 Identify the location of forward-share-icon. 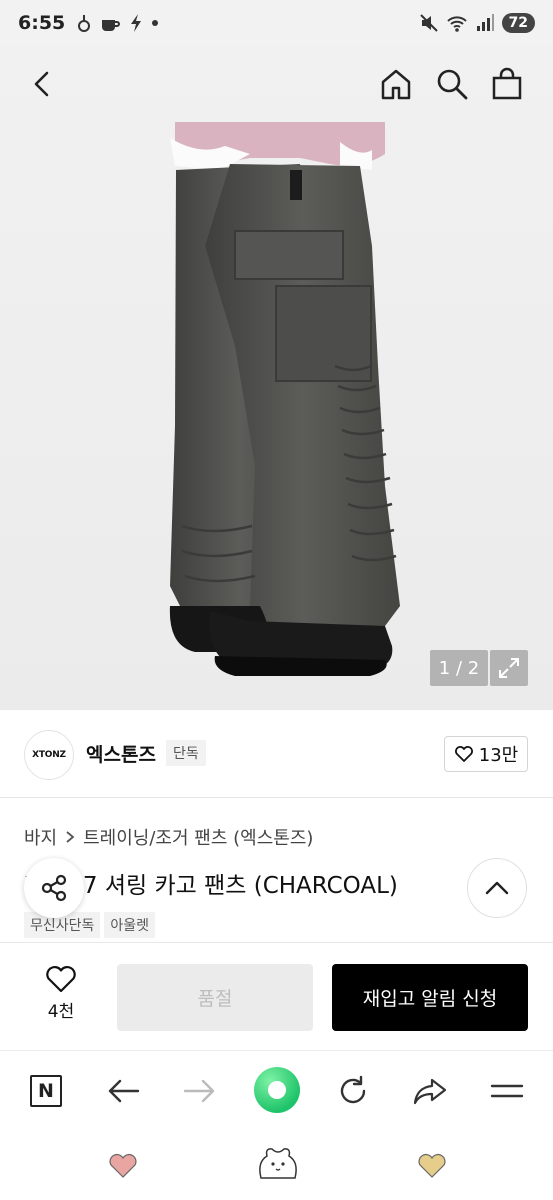
(430, 1091).